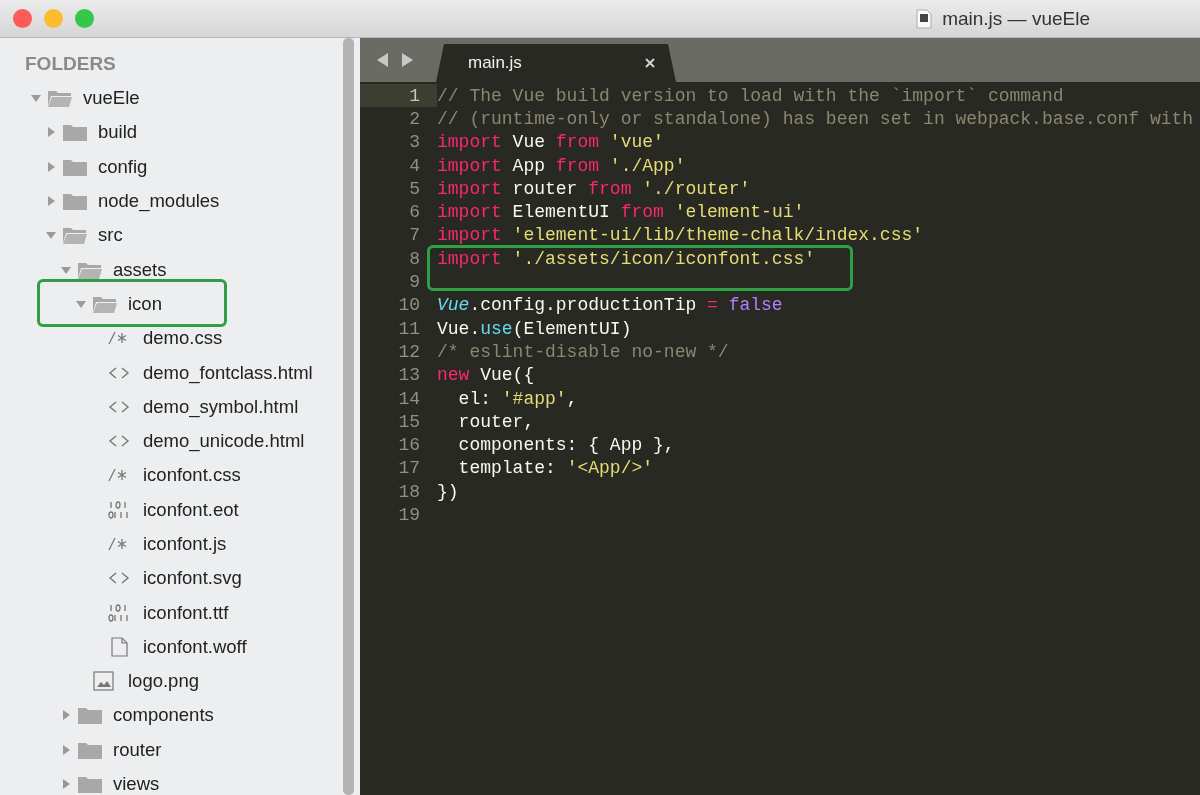 This screenshot has height=795, width=1200. I want to click on code-line: // The Vue build version to load with the `import` command, so click(750, 95).